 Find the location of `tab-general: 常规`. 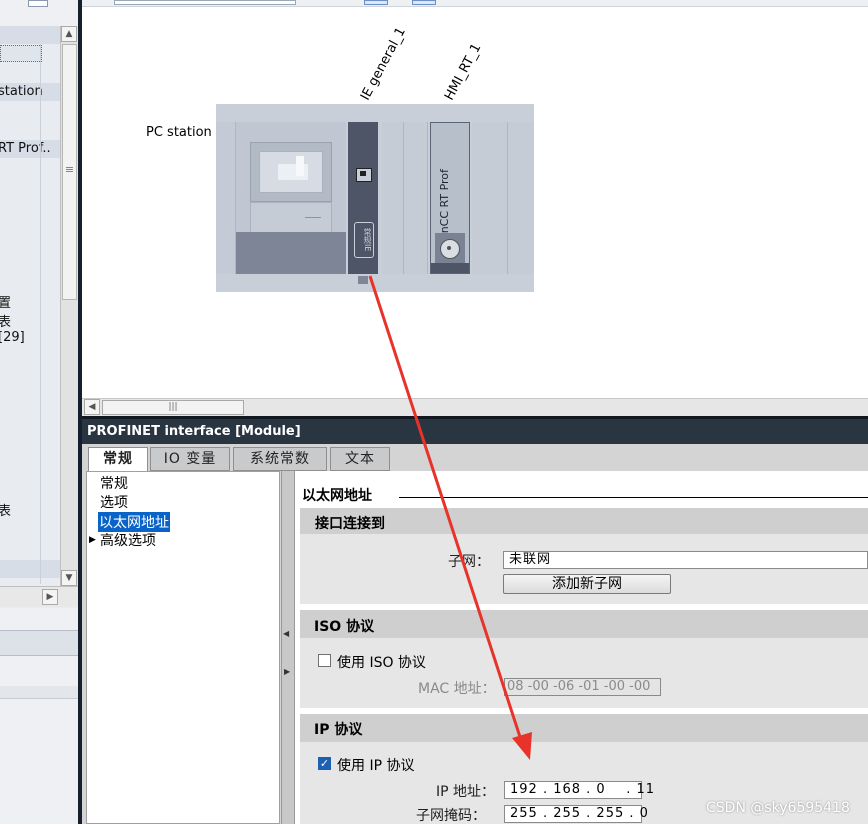

tab-general: 常规 is located at coordinates (118, 460).